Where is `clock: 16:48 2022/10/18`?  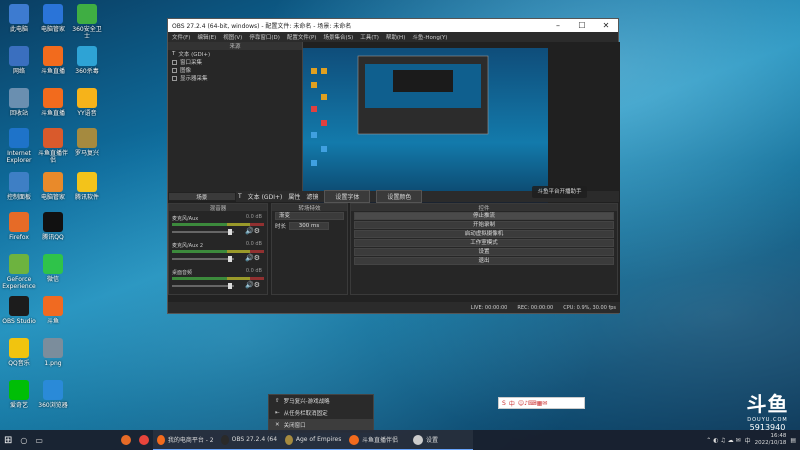
clock: 16:48 2022/10/18 is located at coordinates (771, 440).